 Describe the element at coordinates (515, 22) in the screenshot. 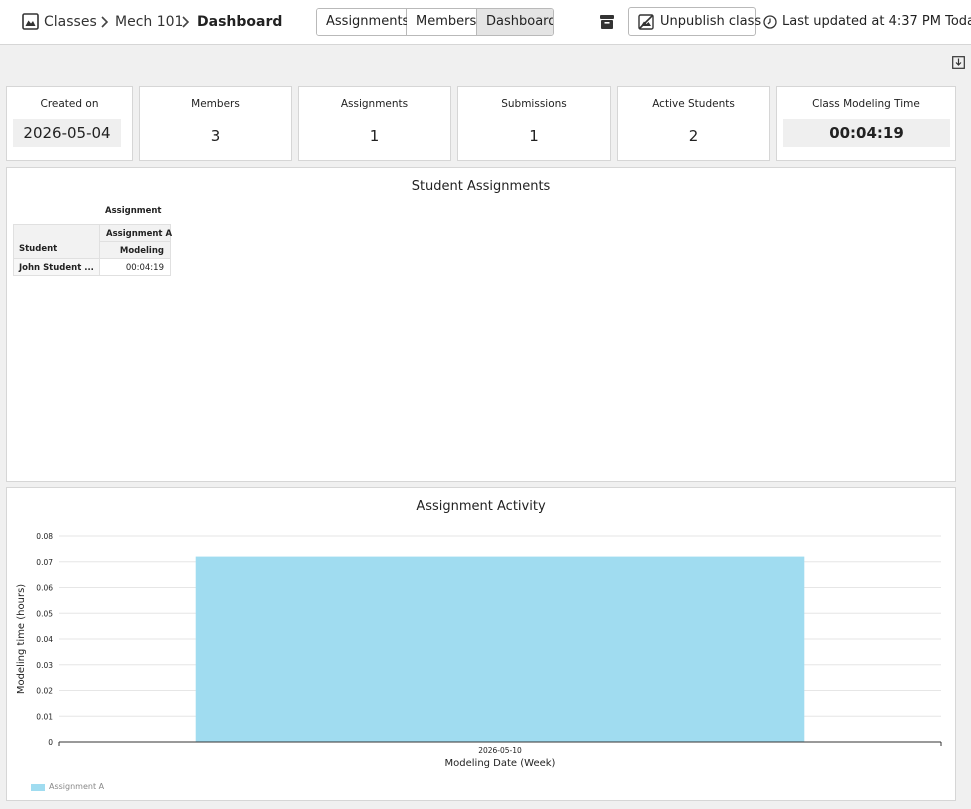

I see `tab-dashboard: Dashboard` at that location.